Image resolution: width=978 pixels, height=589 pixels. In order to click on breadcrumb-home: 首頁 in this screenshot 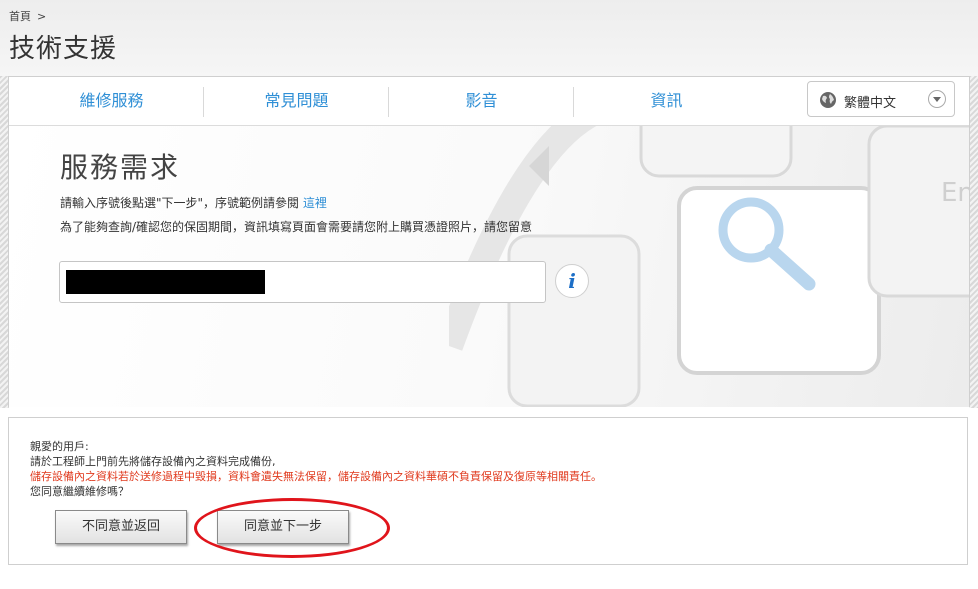, I will do `click(20, 16)`.